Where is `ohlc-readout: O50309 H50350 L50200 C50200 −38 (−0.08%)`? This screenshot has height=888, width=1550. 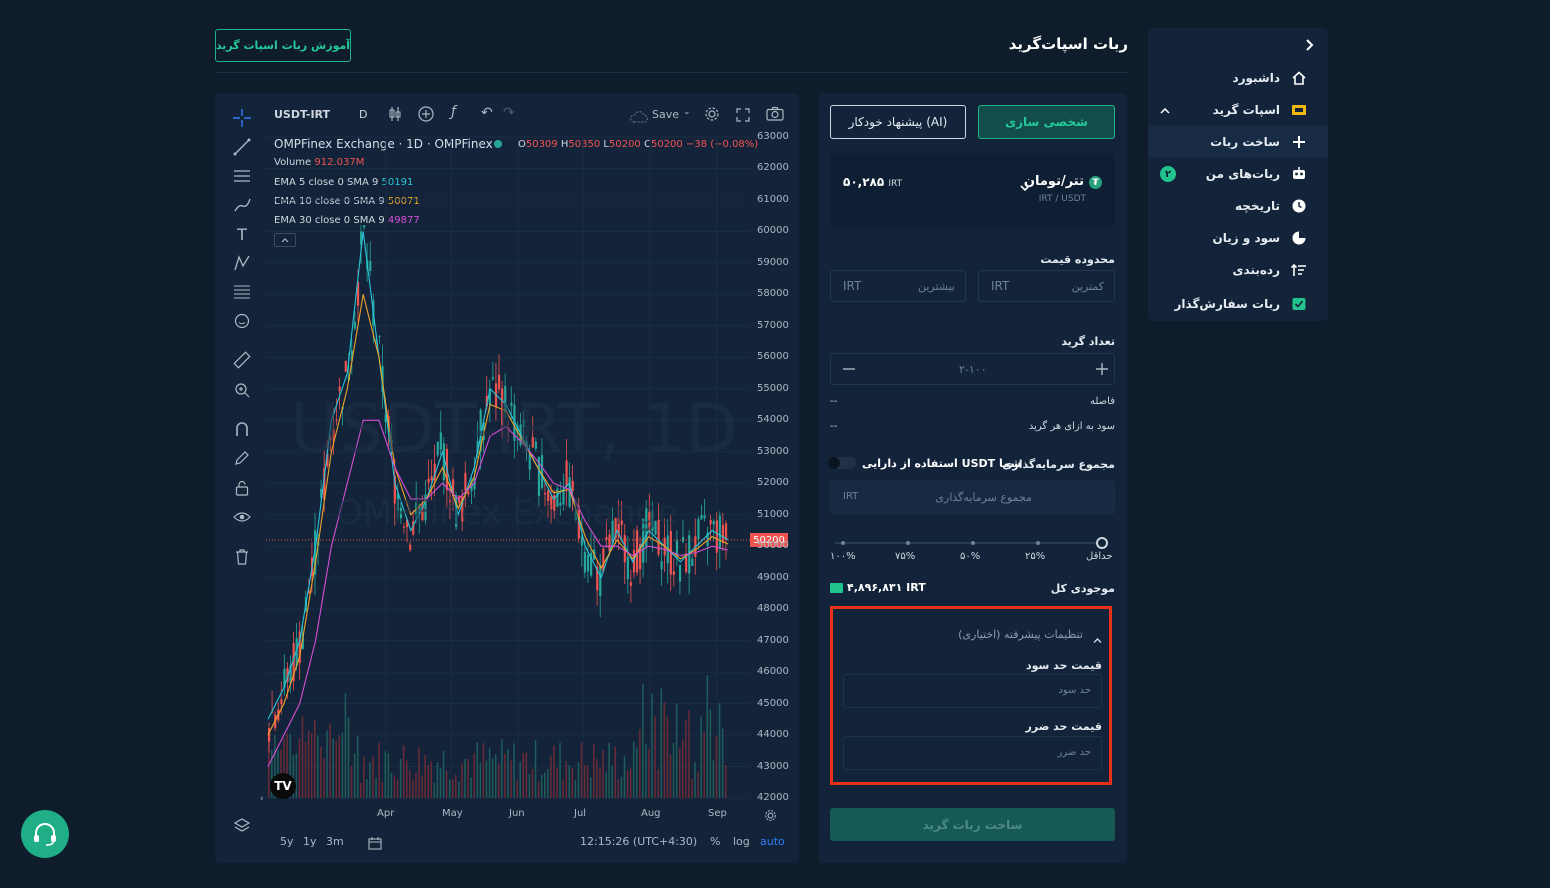
ohlc-readout: O50309 H50350 L50200 C50200 −38 (−0.08%) is located at coordinates (638, 144).